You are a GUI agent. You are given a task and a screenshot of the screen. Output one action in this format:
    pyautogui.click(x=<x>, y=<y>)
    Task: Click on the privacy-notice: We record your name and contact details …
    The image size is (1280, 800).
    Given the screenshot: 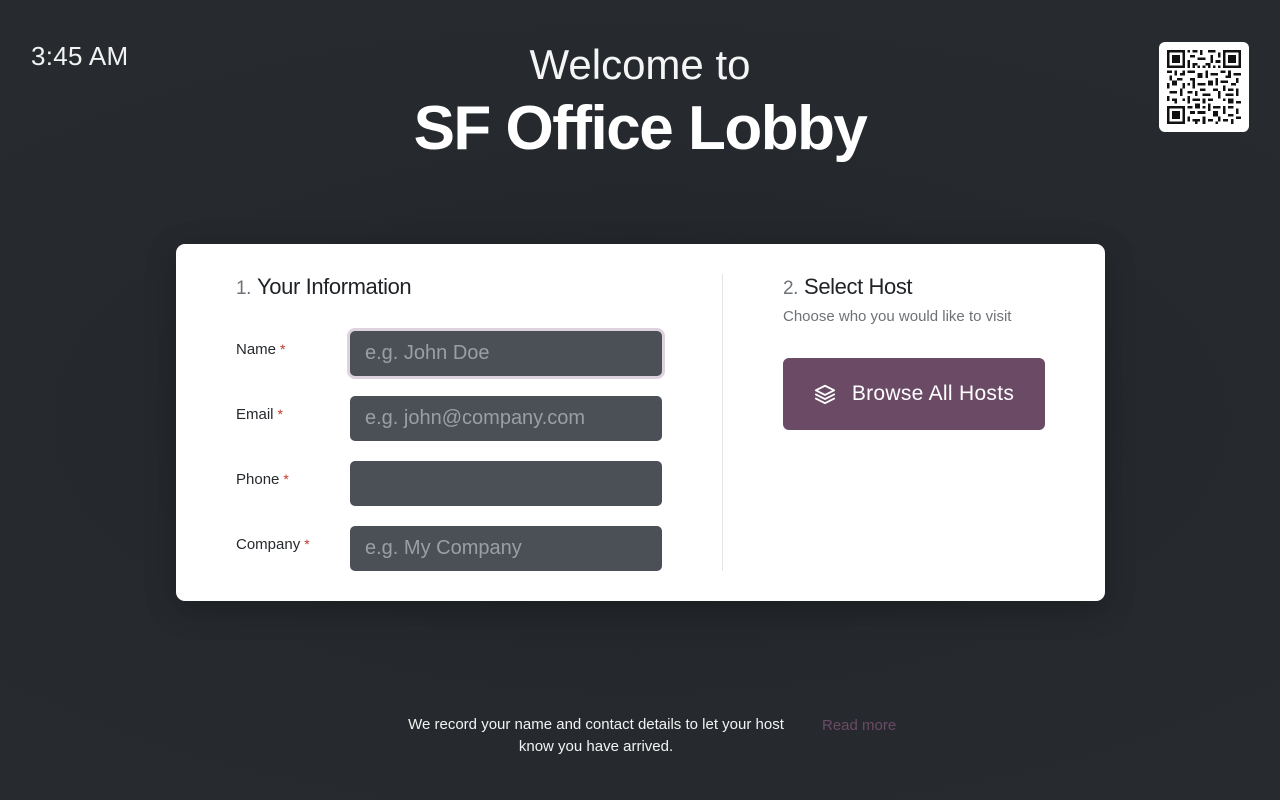 What is the action you would take?
    pyautogui.click(x=596, y=735)
    